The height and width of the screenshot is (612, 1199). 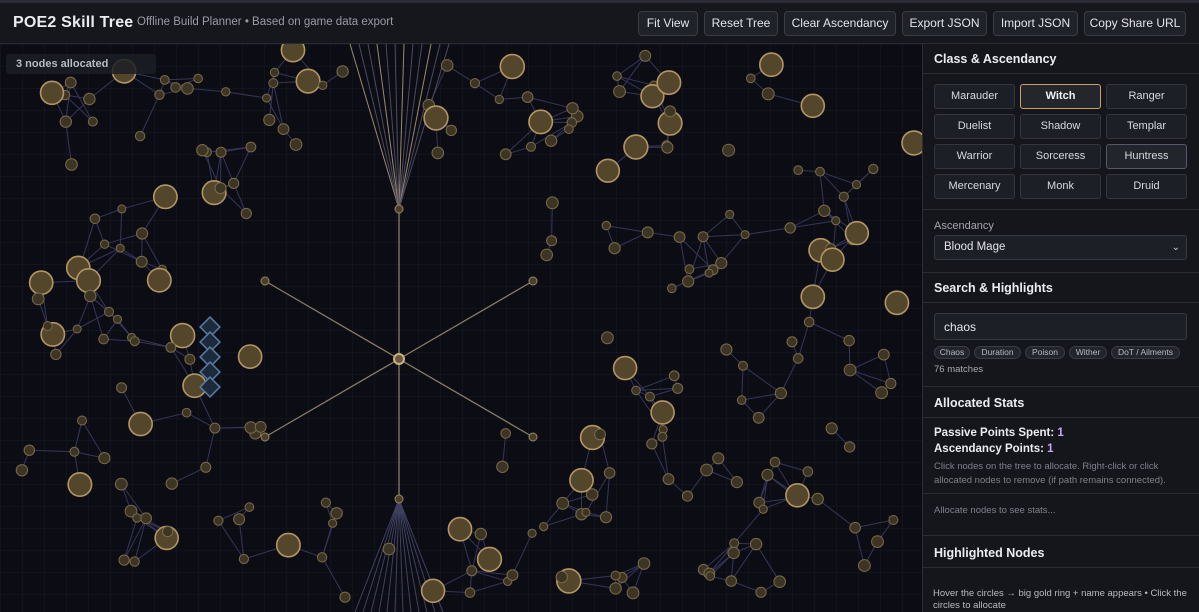 What do you see at coordinates (952, 352) in the screenshot?
I see `chip-chaos: Chaos` at bounding box center [952, 352].